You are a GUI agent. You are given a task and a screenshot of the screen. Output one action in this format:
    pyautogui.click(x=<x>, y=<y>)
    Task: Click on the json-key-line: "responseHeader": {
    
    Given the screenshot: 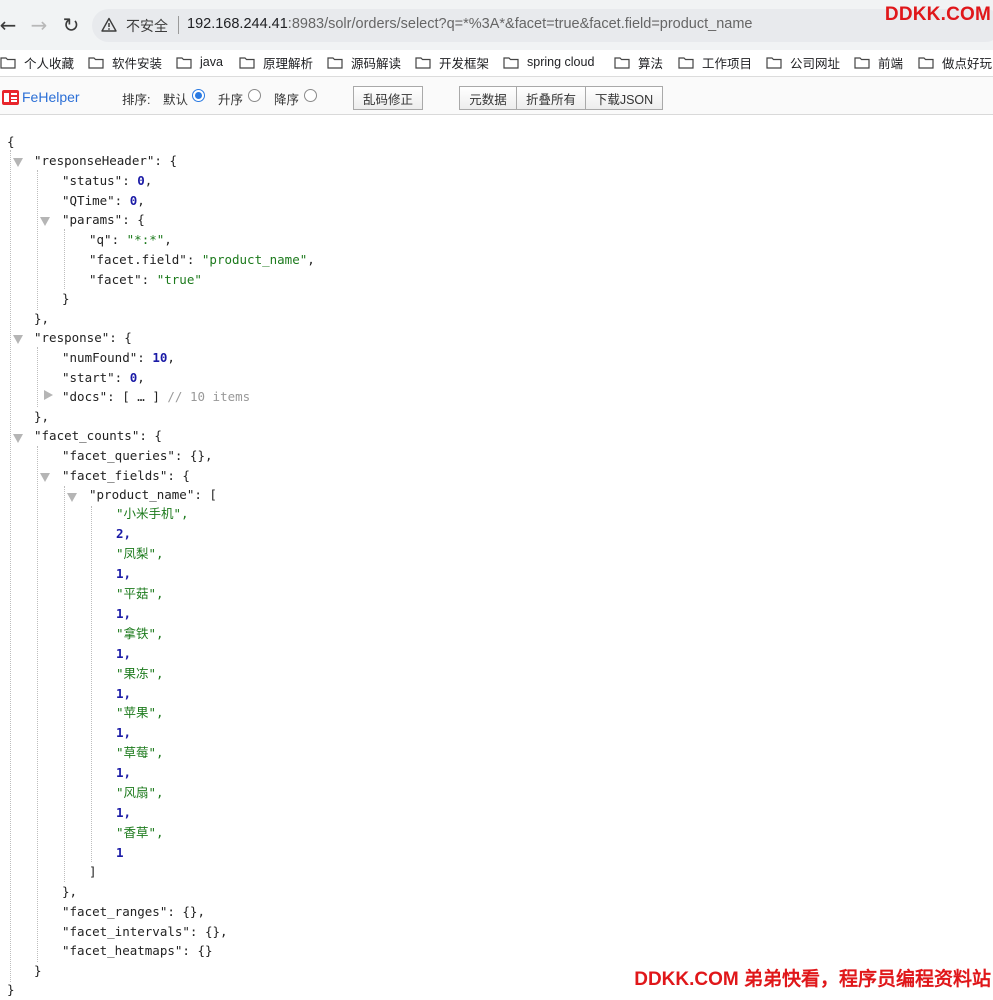 What is the action you would take?
    pyautogui.click(x=105, y=160)
    